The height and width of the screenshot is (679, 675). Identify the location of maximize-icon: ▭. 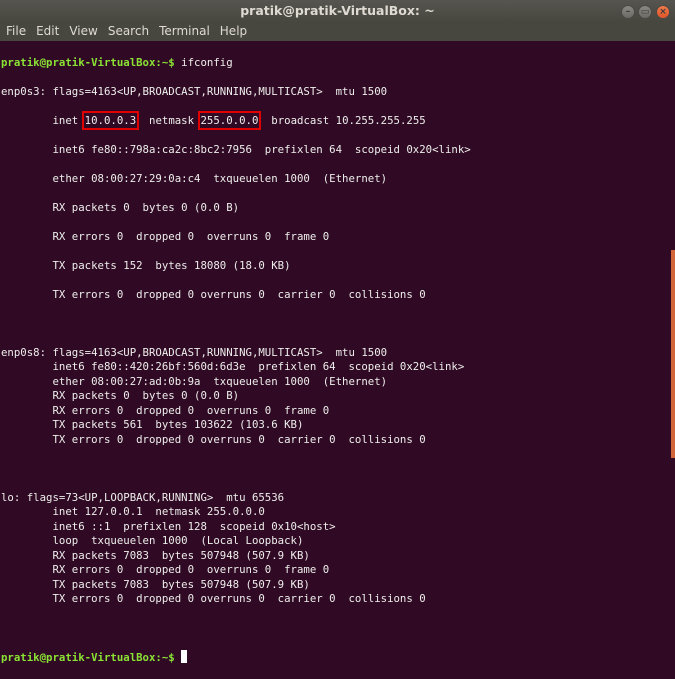
(645, 12).